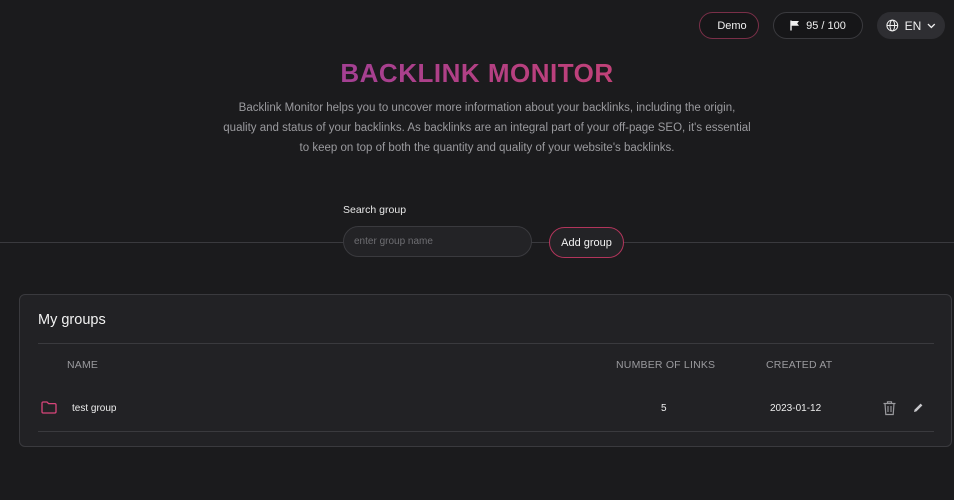 The width and height of the screenshot is (954, 500). What do you see at coordinates (732, 25) in the screenshot?
I see `demo-label: Demo` at bounding box center [732, 25].